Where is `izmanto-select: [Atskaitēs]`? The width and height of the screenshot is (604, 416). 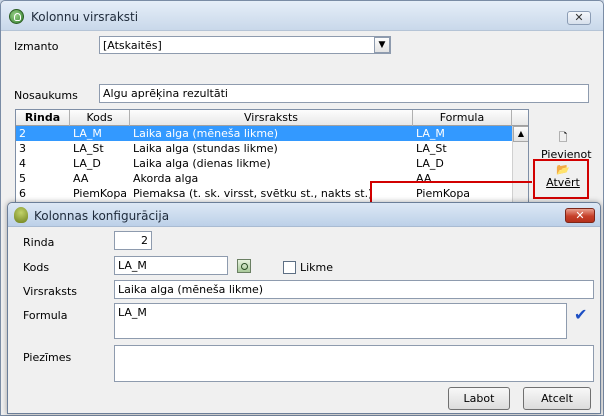 izmanto-select: [Atskaitēs] is located at coordinates (245, 45).